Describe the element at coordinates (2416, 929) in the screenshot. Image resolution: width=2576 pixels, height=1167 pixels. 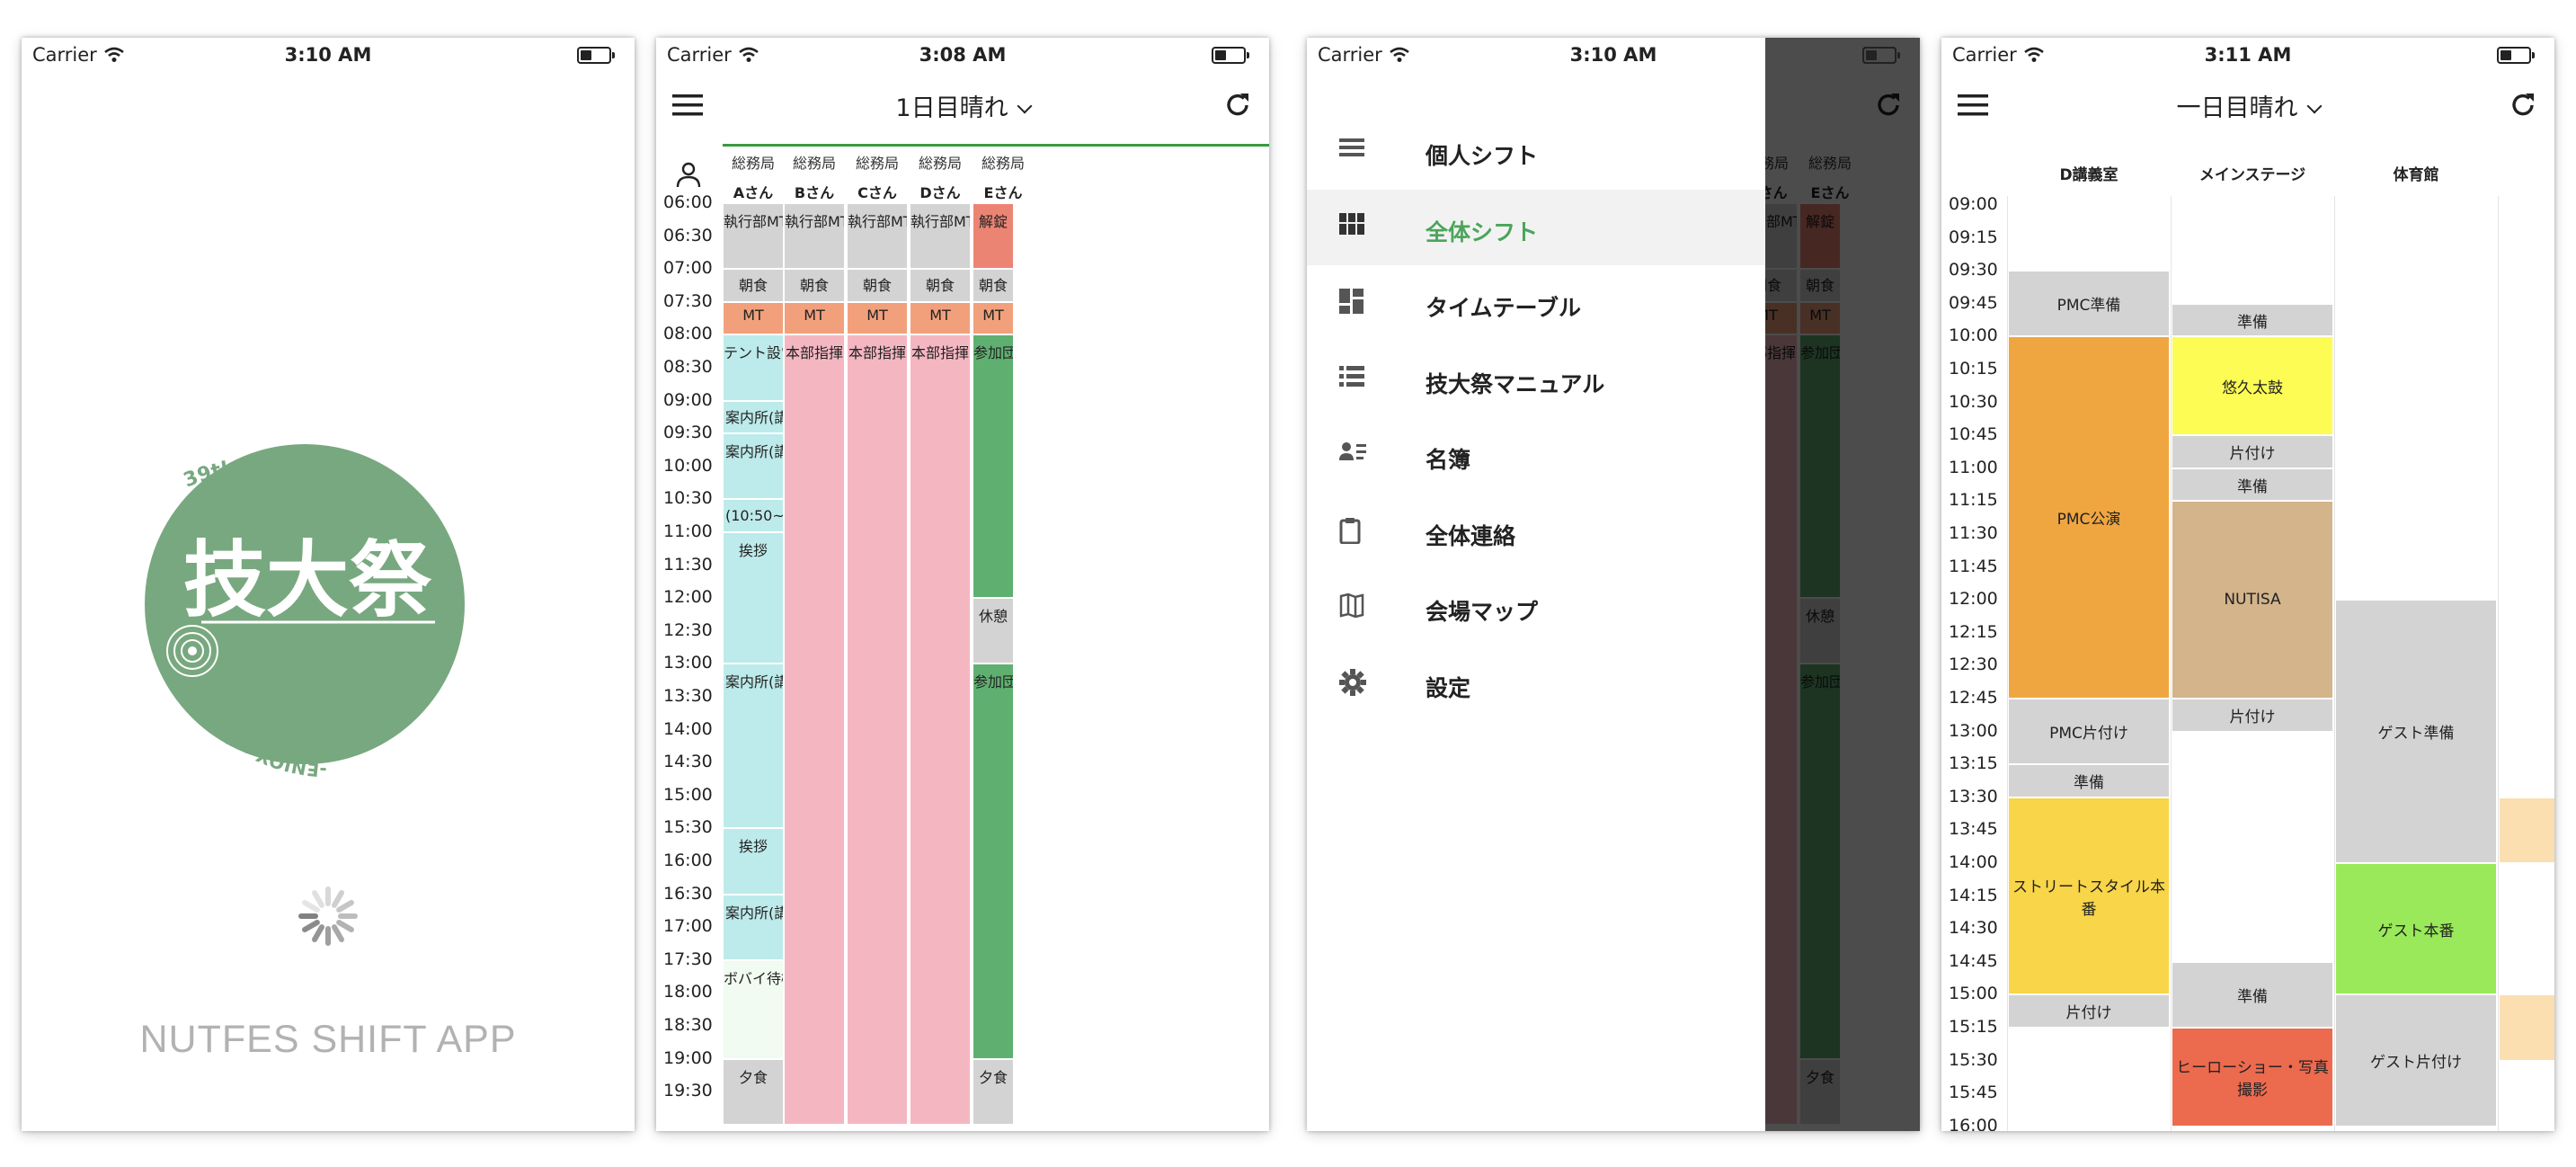
I see `event-block: ゲスト本番` at that location.